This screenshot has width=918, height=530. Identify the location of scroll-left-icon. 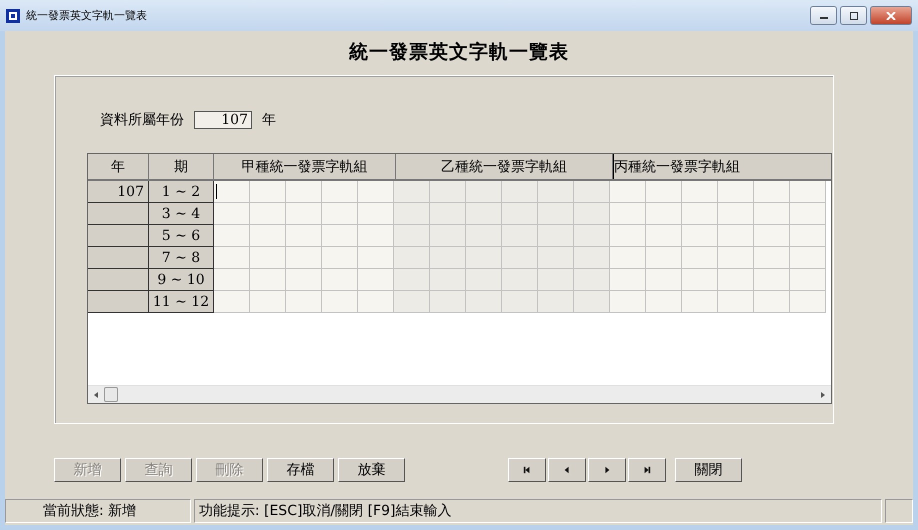
(96, 394).